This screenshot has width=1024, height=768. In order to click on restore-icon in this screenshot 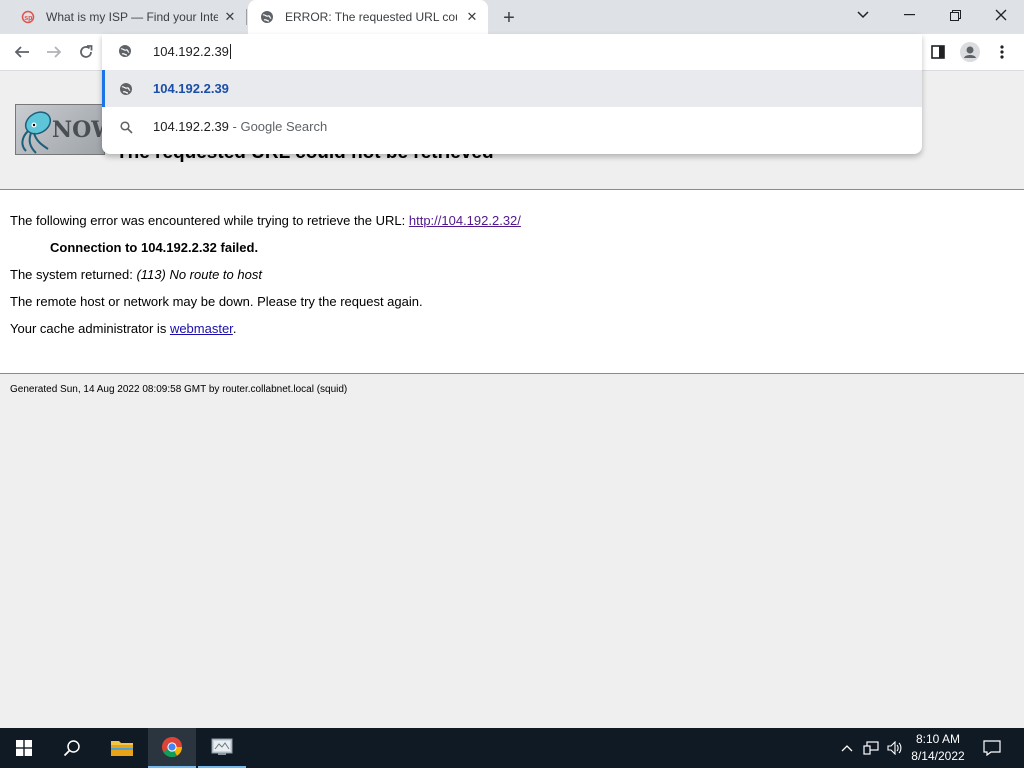, I will do `click(955, 15)`.